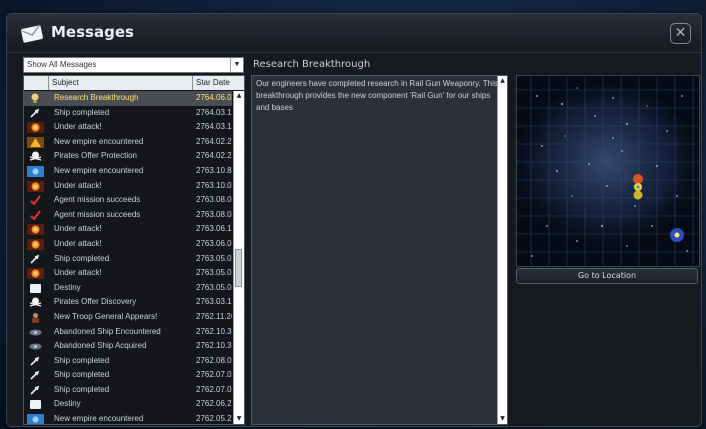 The height and width of the screenshot is (429, 706). I want to click on message-row: Abandoned Ship Encountered 2762.10.3, so click(128, 332).